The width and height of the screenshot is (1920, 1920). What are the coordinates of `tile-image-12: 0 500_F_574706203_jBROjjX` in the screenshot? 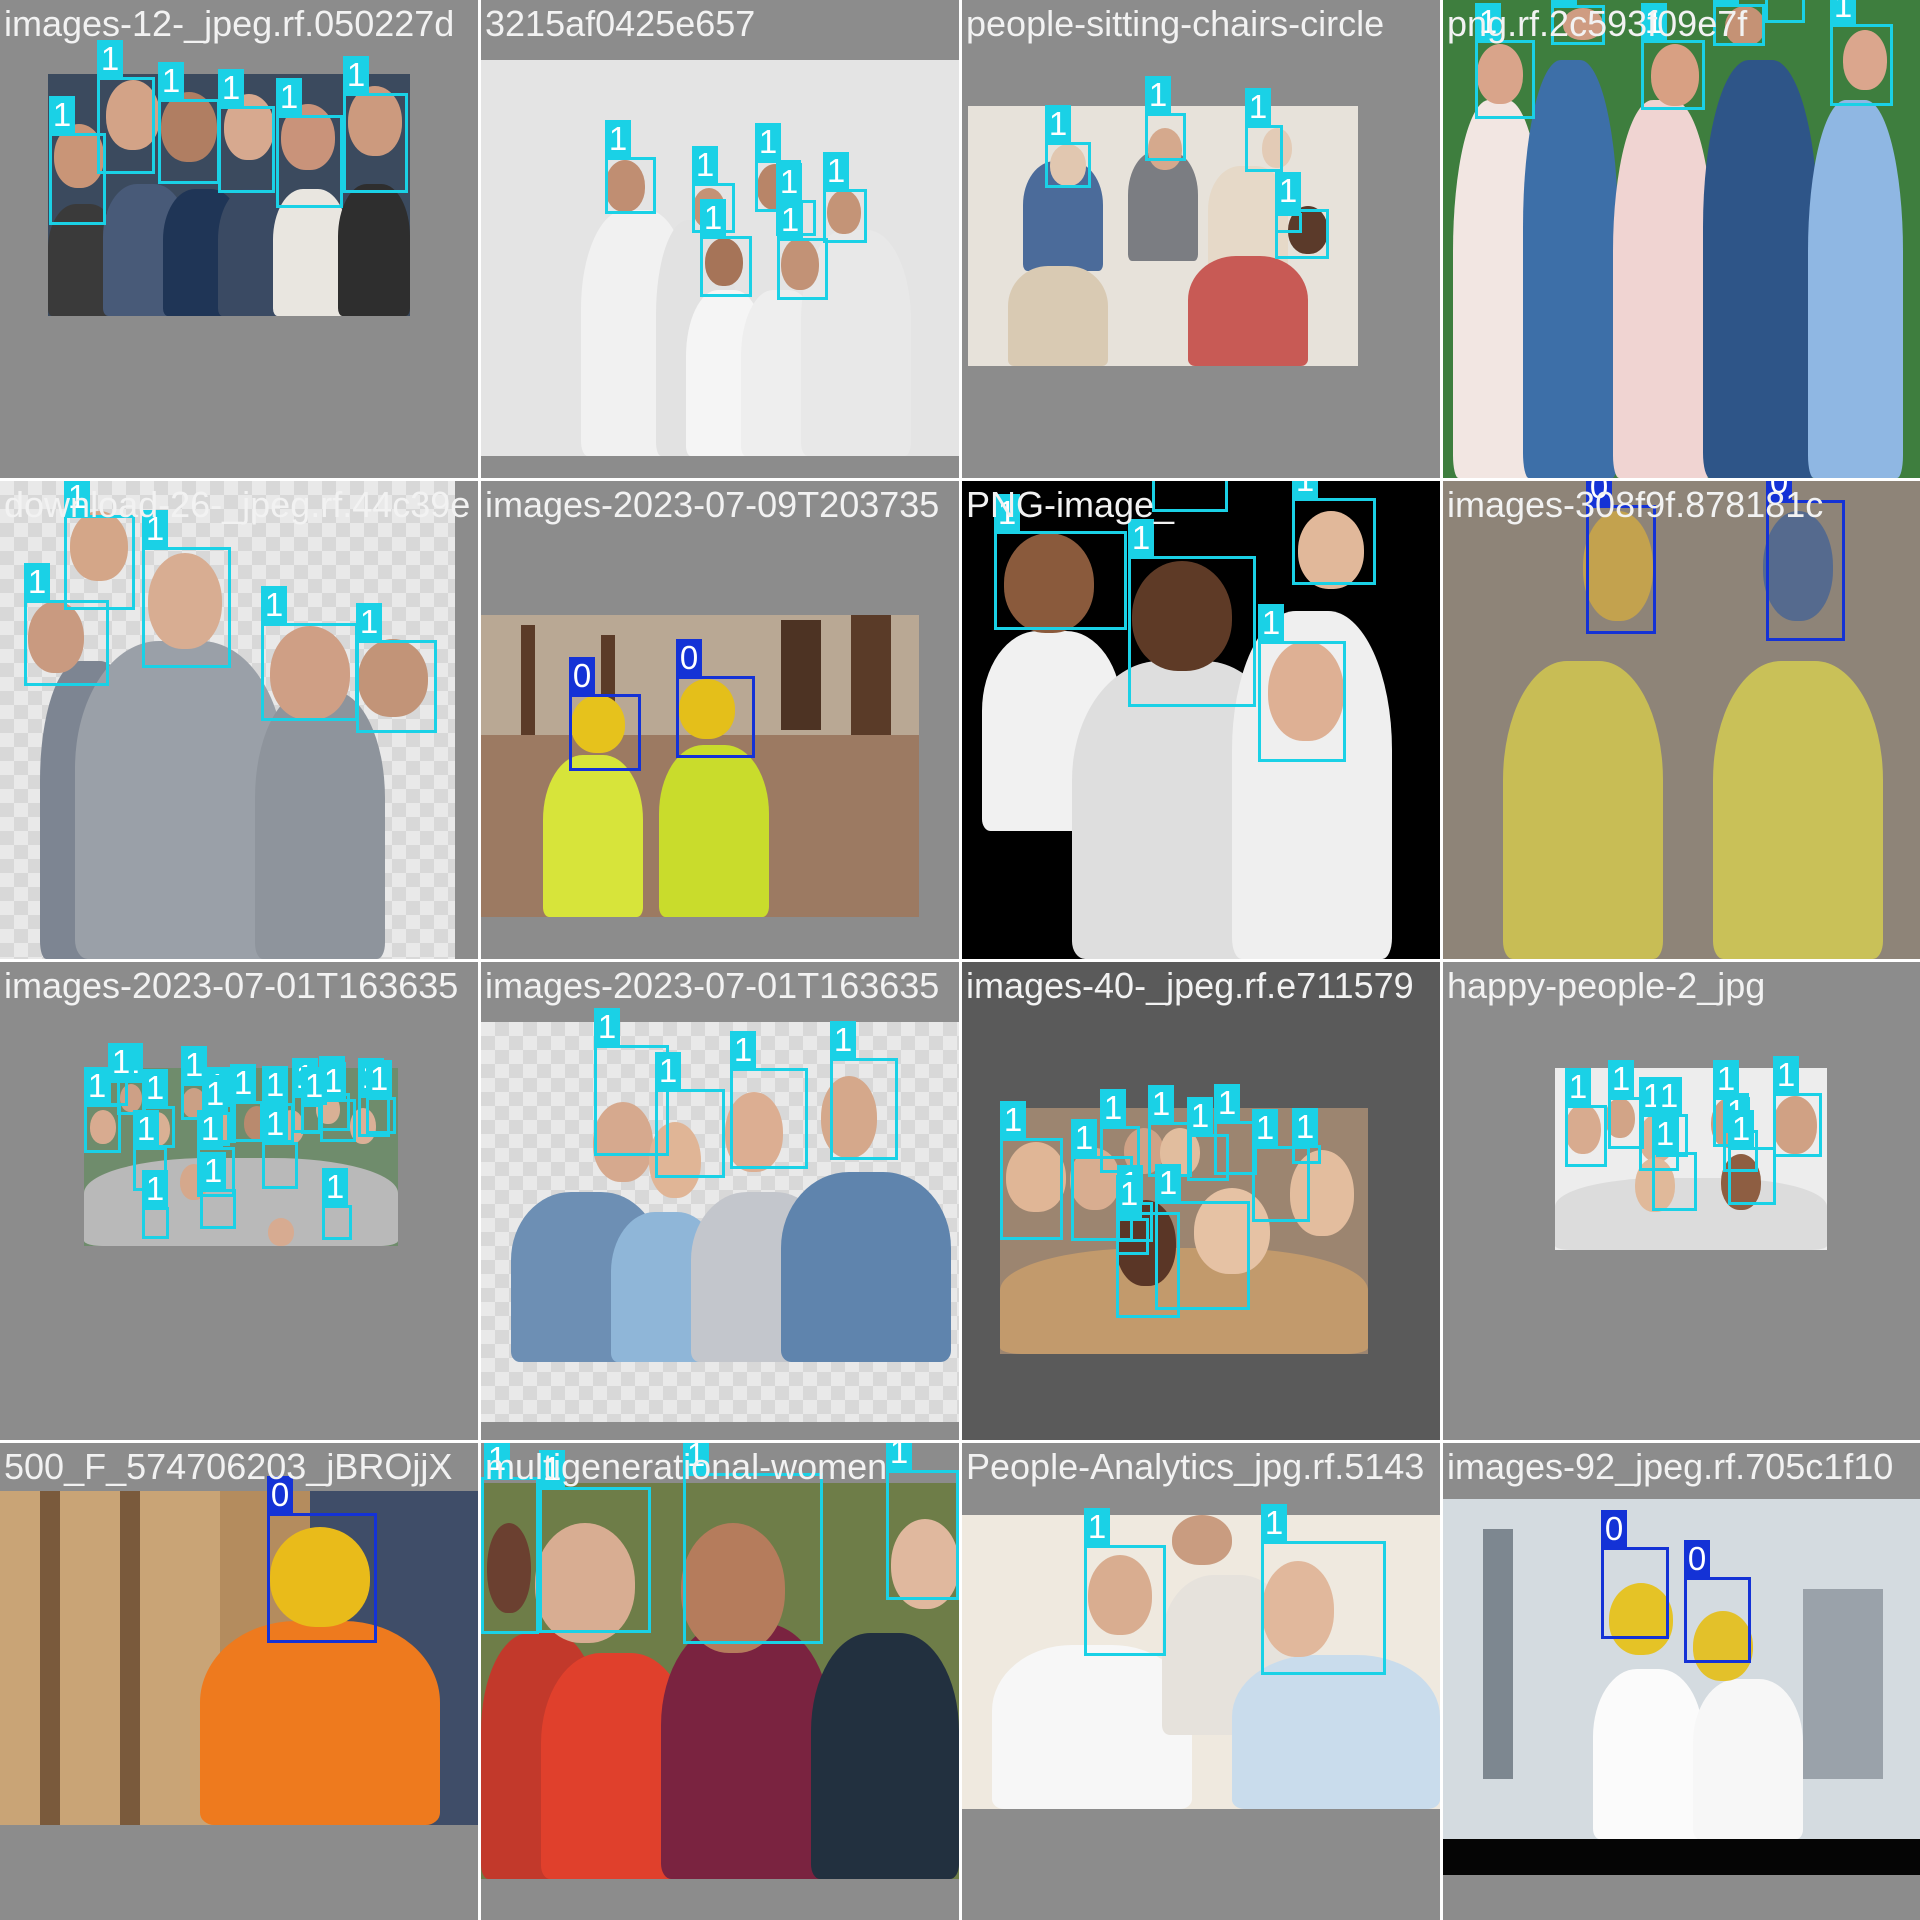 It's located at (239, 1681).